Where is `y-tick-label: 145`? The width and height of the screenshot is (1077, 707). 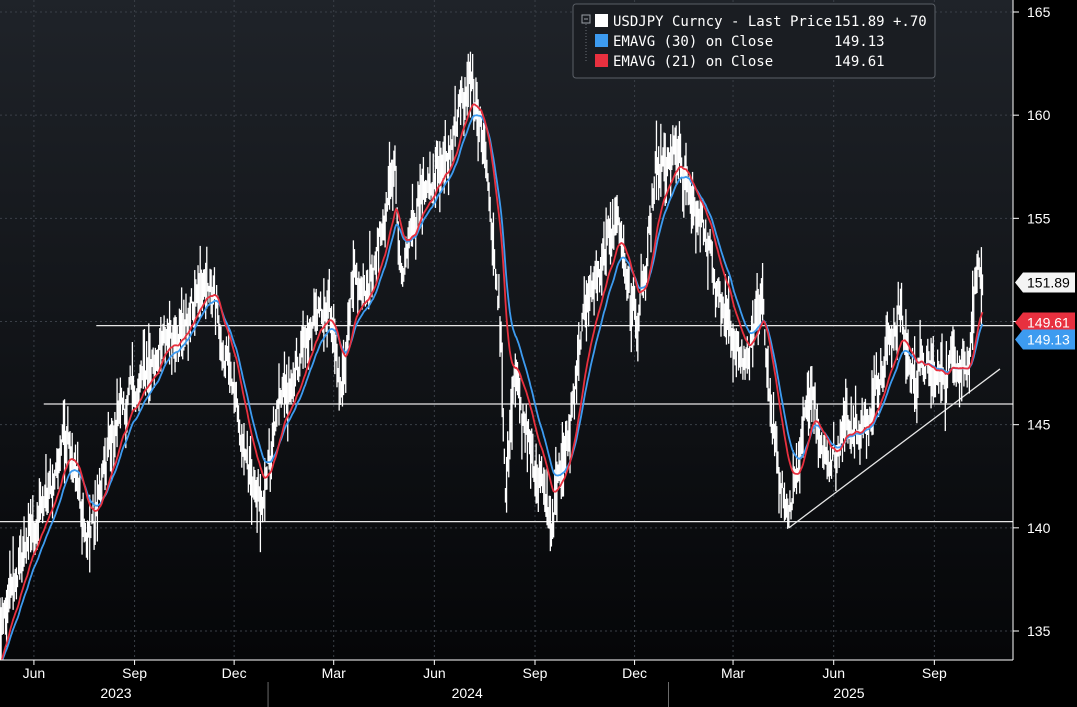 y-tick-label: 145 is located at coordinates (1039, 425).